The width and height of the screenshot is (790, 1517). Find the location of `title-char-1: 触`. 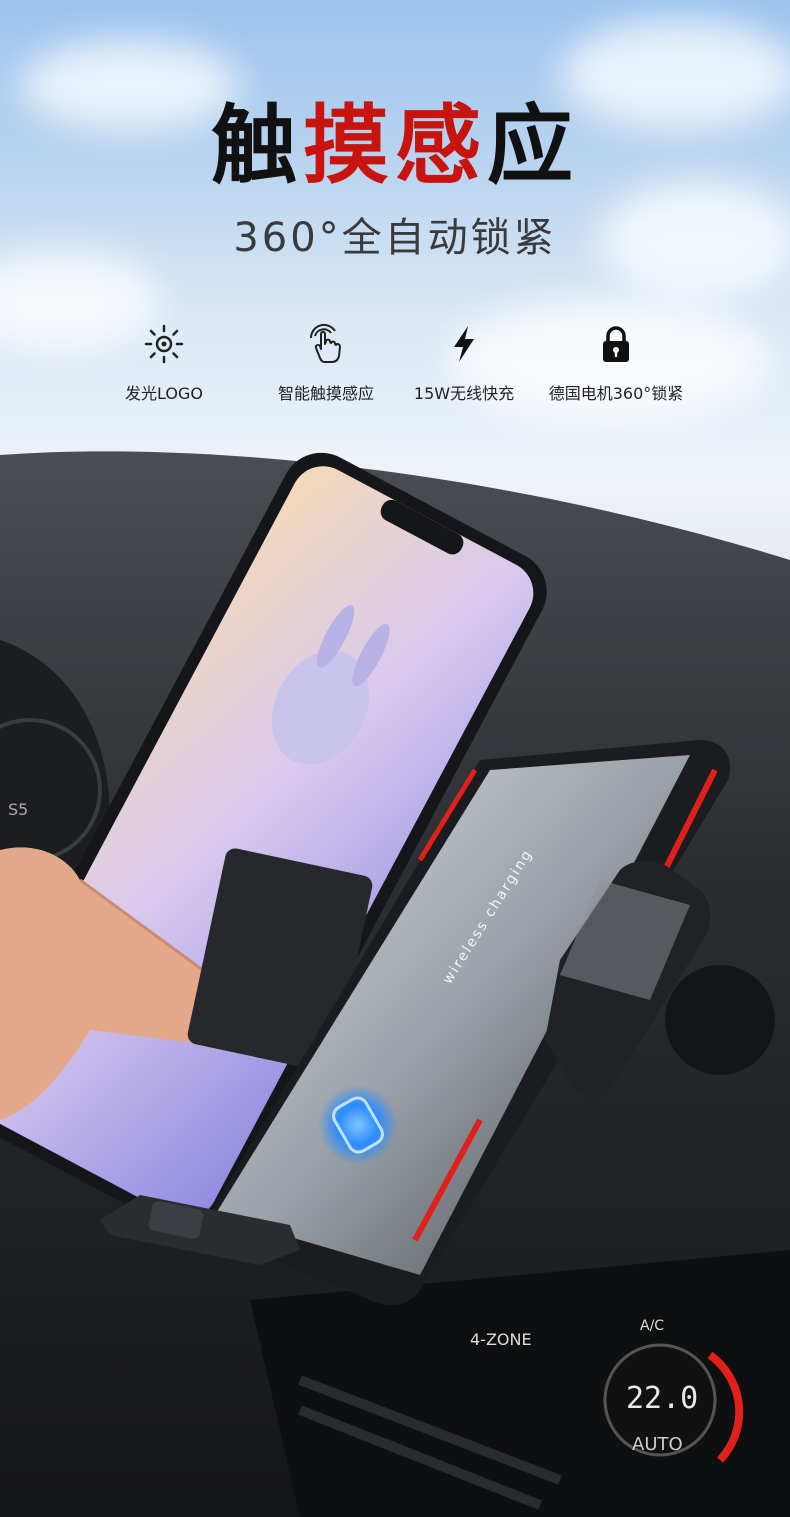

title-char-1: 触 is located at coordinates (257, 146).